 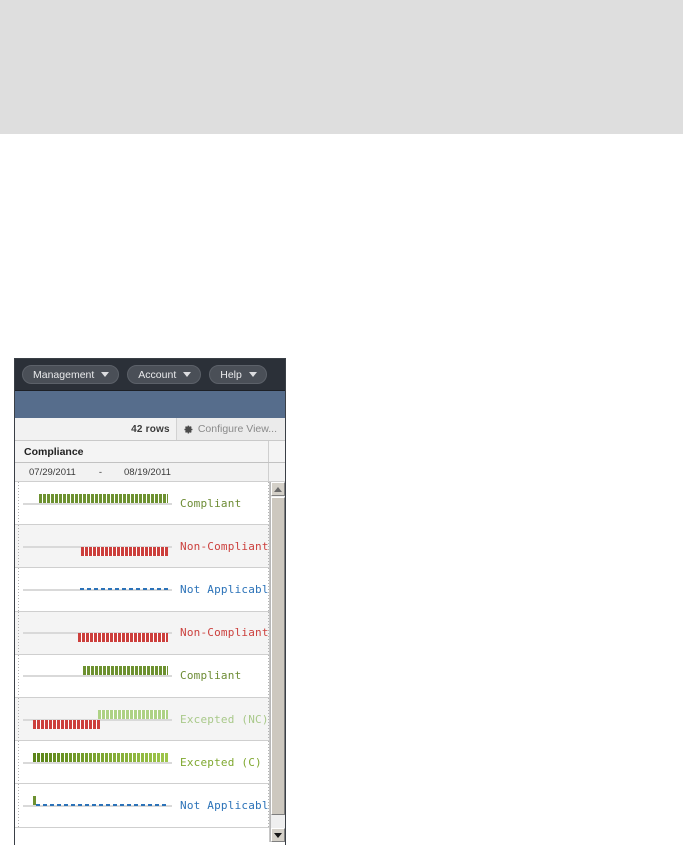 I want to click on scroll-up-glyph, so click(x=278, y=489).